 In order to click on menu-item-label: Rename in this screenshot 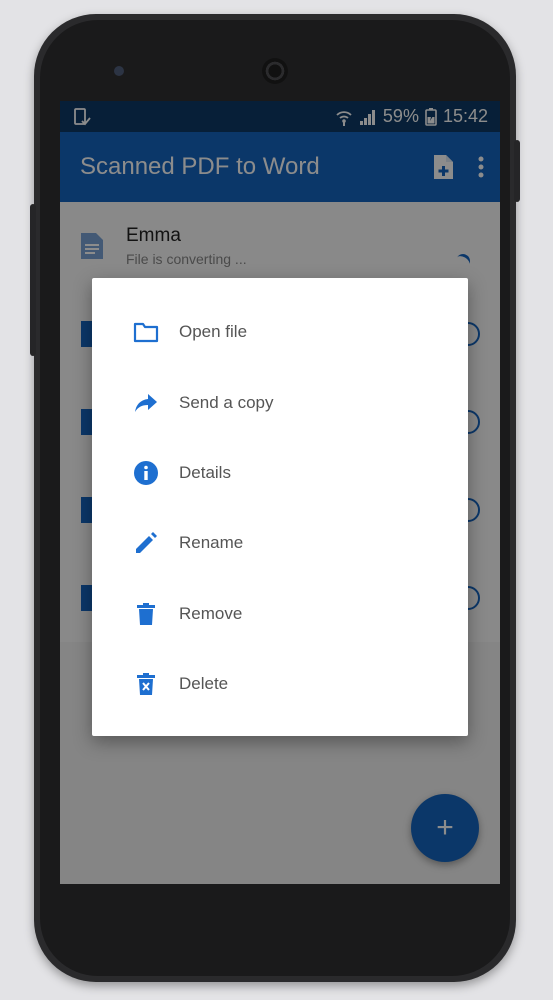, I will do `click(211, 543)`.